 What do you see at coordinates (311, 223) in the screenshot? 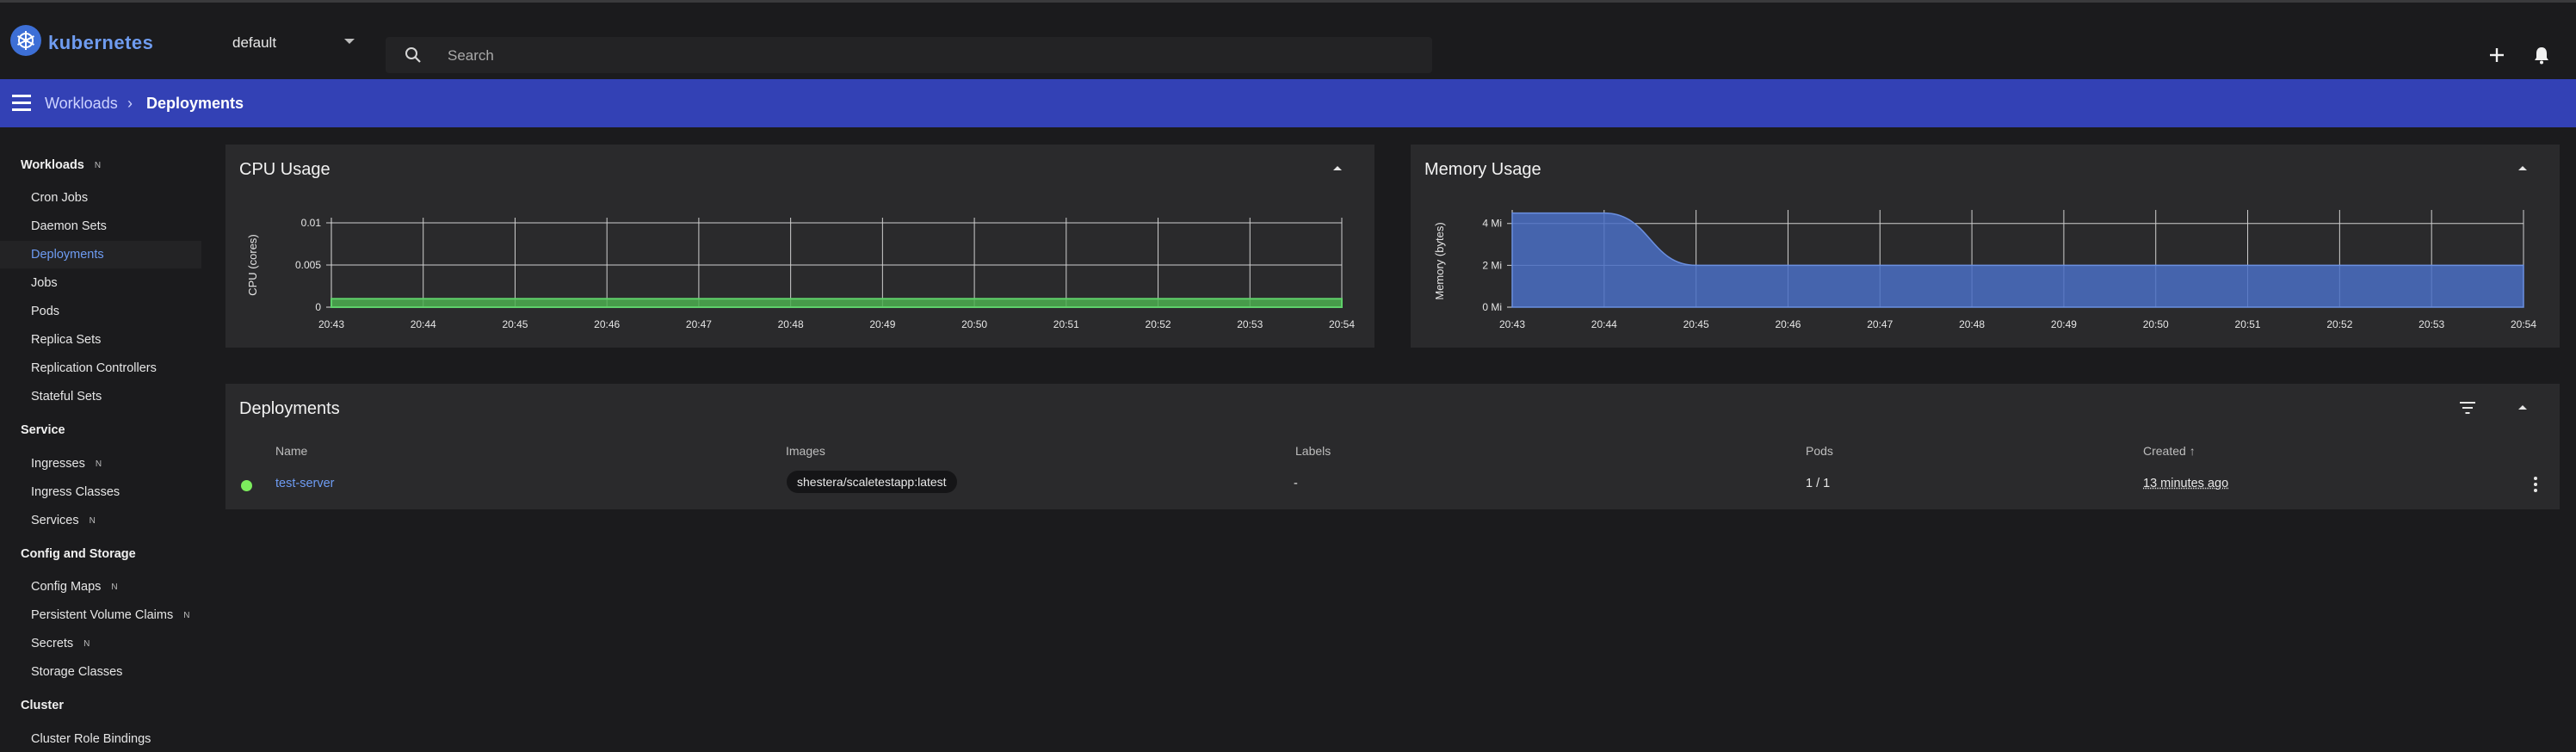
I see `y-tick-label: 0.01` at bounding box center [311, 223].